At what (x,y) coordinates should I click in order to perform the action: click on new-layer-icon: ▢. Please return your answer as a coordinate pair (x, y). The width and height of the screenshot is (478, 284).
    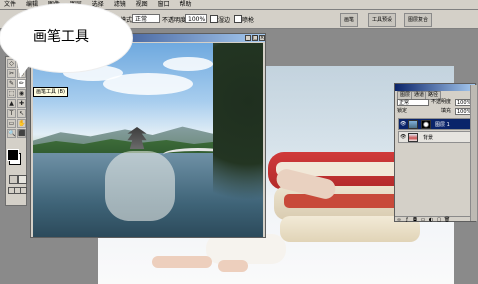
    Looking at the image, I should click on (439, 220).